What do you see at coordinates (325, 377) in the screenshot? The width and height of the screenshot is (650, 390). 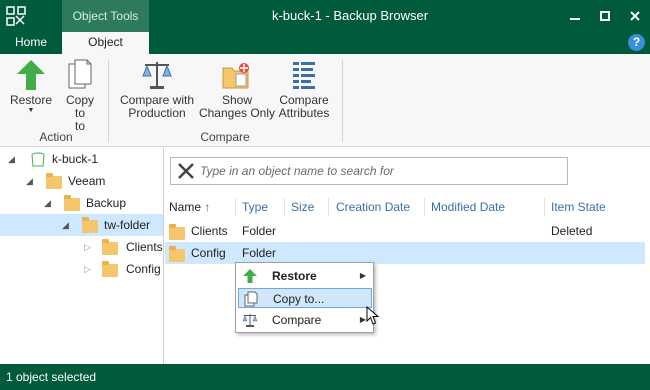 I see `status-bar: 1 object selected` at bounding box center [325, 377].